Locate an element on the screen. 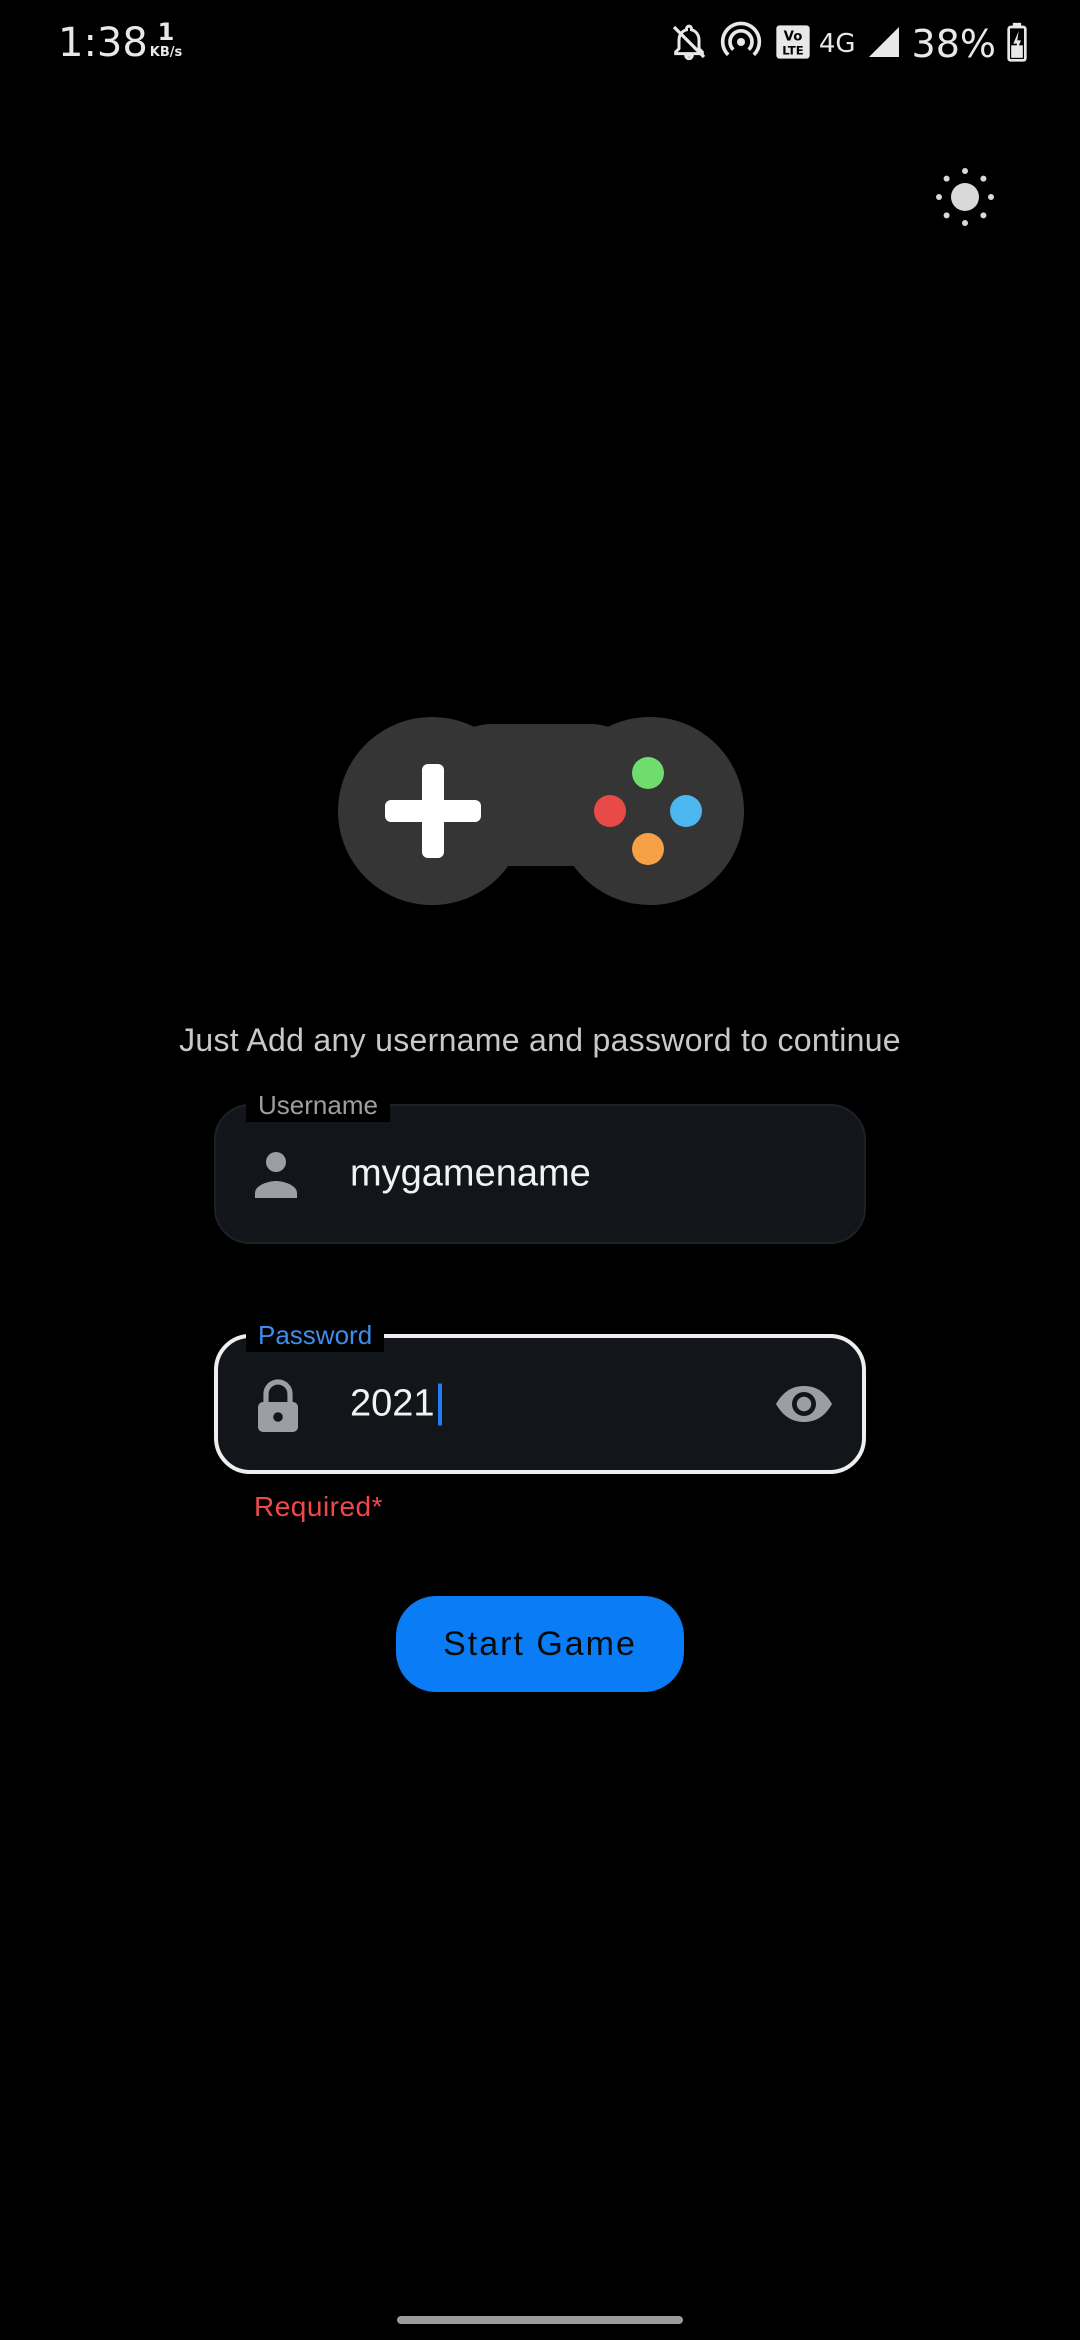  password-input-text: 2021 is located at coordinates (392, 1403).